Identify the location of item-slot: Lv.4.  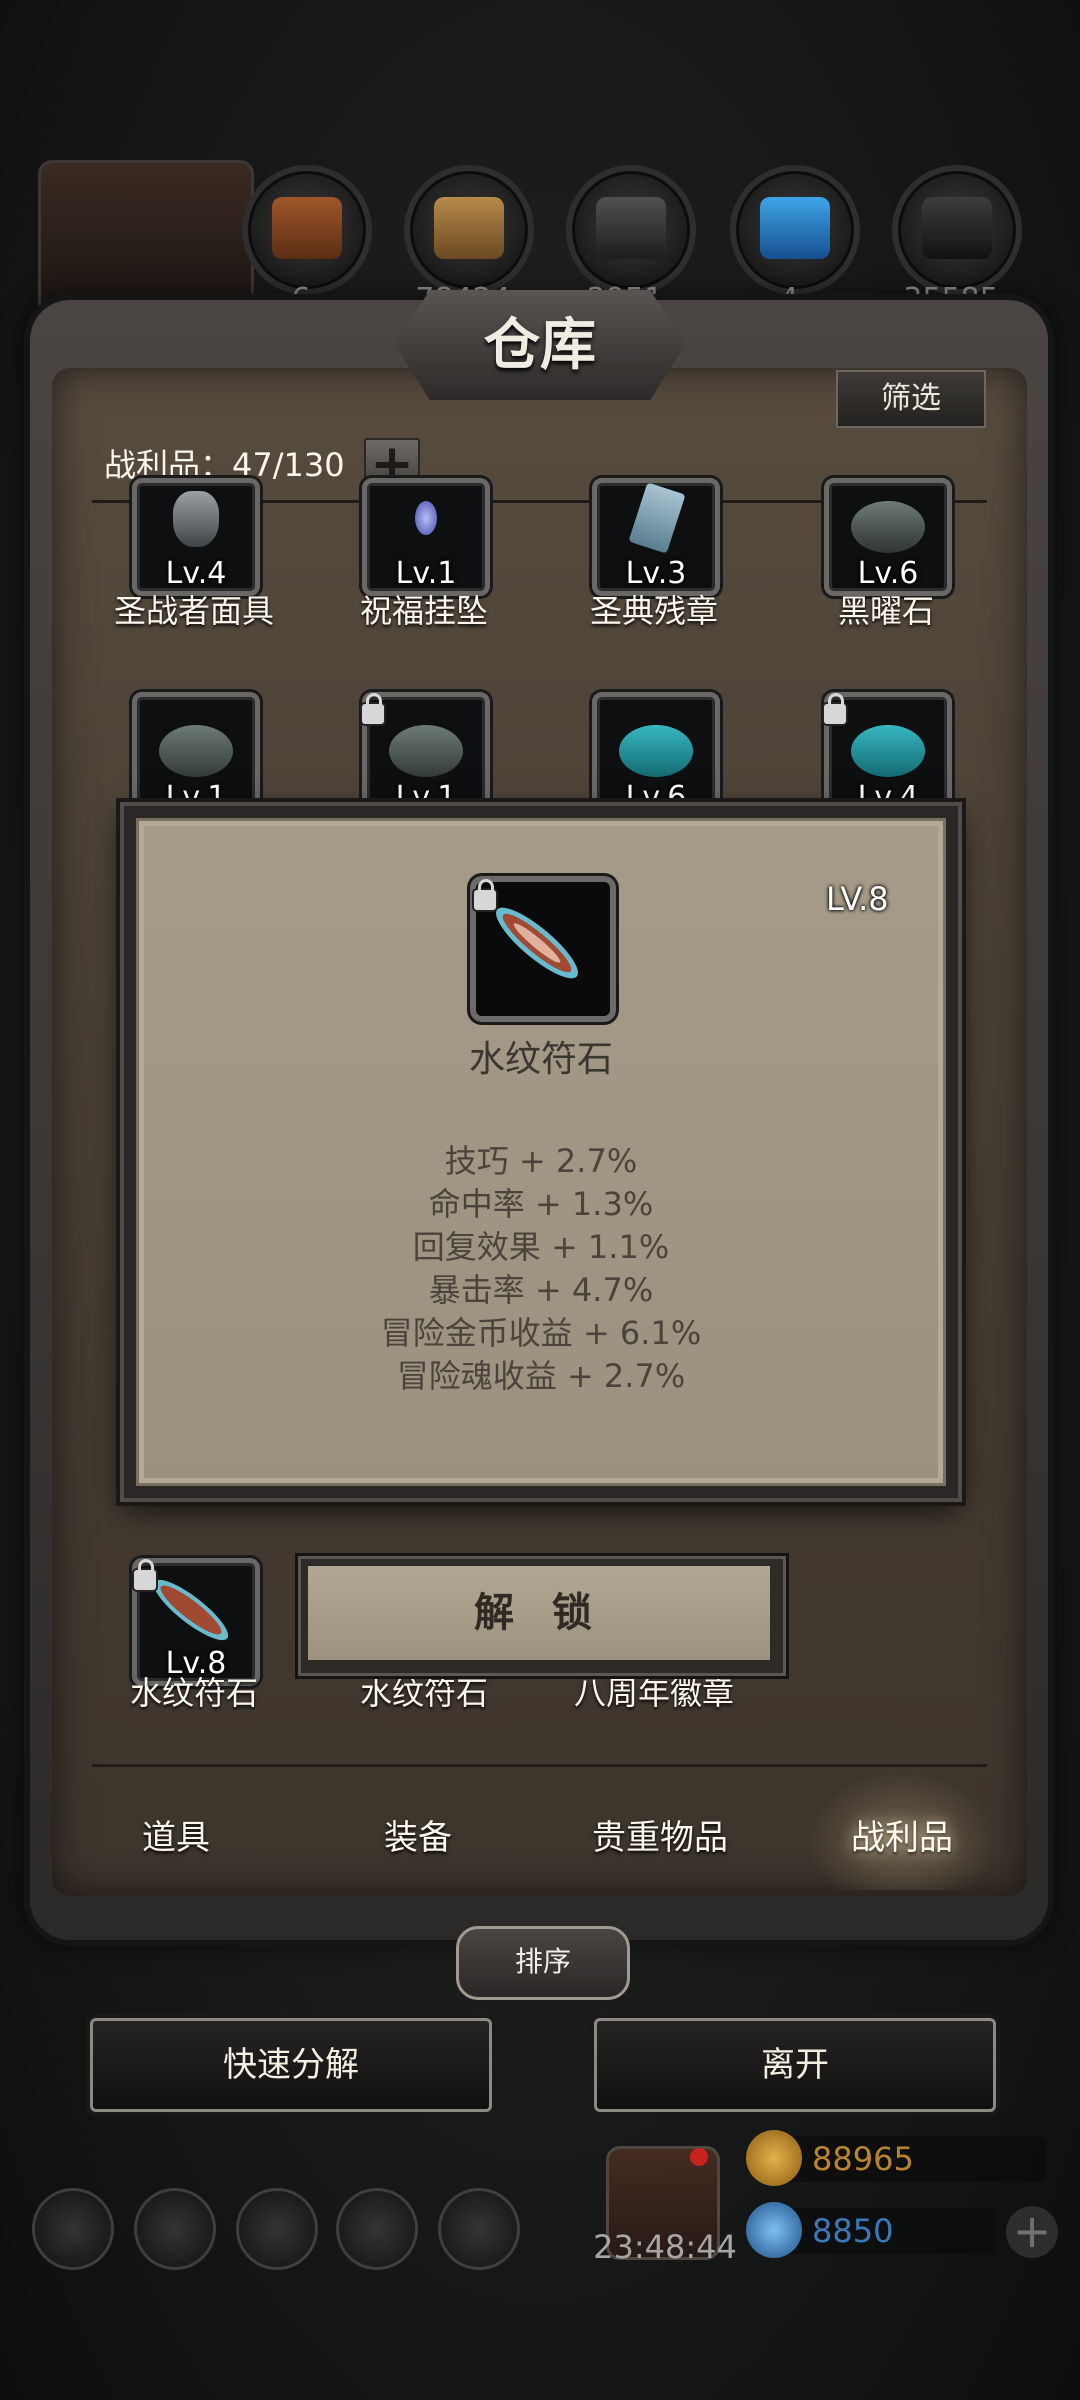
(196, 537).